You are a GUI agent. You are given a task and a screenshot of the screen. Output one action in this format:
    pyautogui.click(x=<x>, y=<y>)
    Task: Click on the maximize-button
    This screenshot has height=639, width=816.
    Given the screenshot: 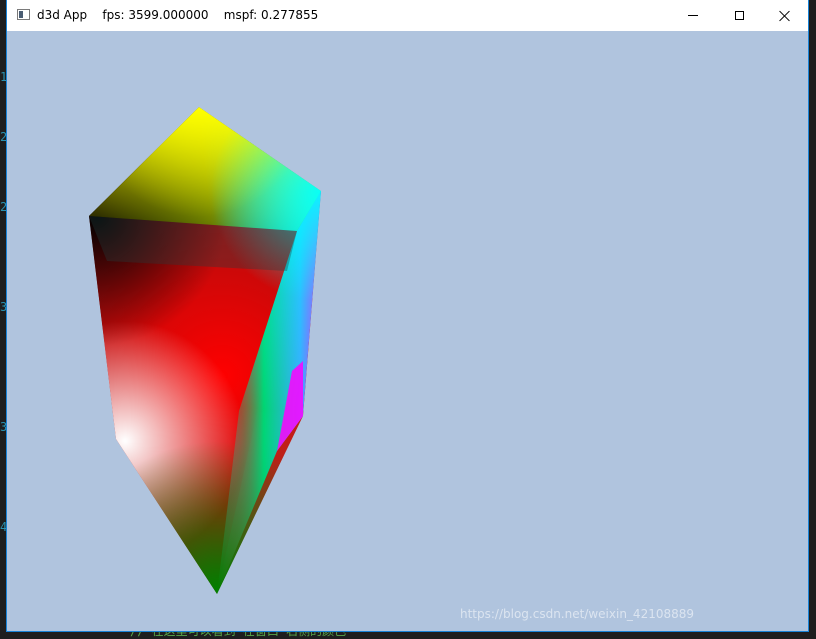 What is the action you would take?
    pyautogui.click(x=739, y=15)
    